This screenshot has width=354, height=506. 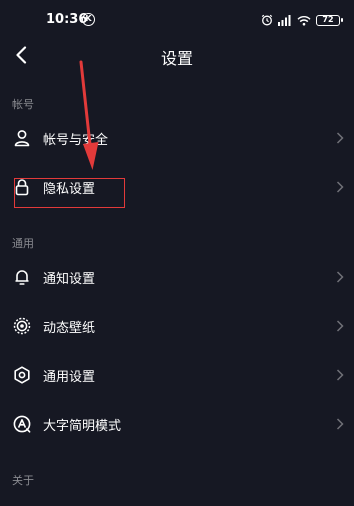 What do you see at coordinates (177, 424) in the screenshot?
I see `menu-item-large-text-mode: 大字简明模式` at bounding box center [177, 424].